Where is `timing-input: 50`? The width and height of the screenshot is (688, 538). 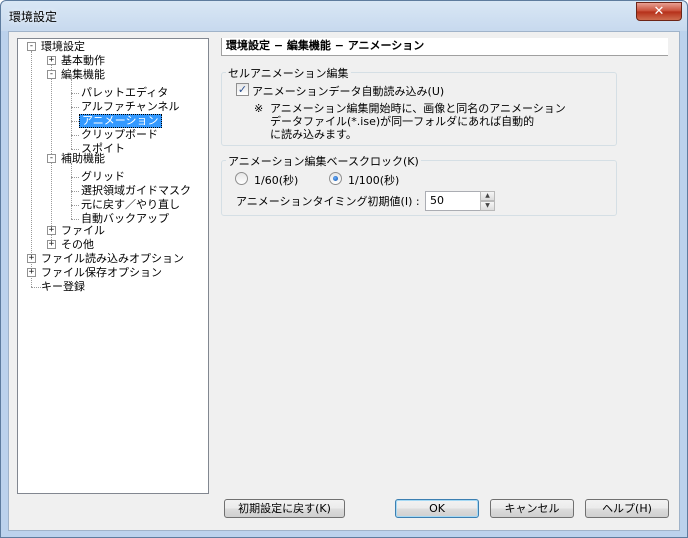 timing-input: 50 is located at coordinates (453, 201).